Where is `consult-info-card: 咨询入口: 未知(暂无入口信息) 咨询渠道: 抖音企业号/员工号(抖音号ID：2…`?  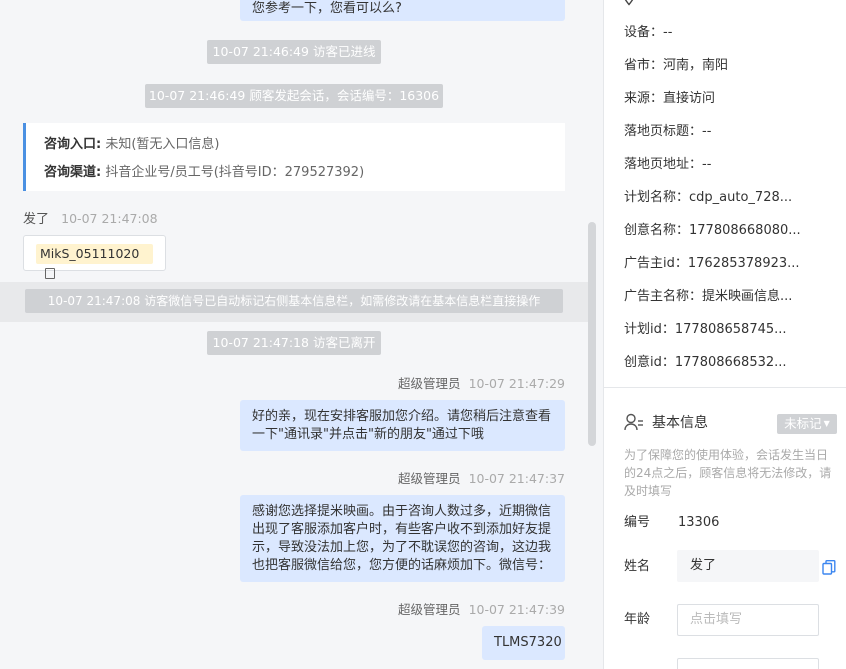
consult-info-card: 咨询入口: 未知(暂无入口信息) 咨询渠道: 抖音企业号/员工号(抖音号ID：2… is located at coordinates (294, 157).